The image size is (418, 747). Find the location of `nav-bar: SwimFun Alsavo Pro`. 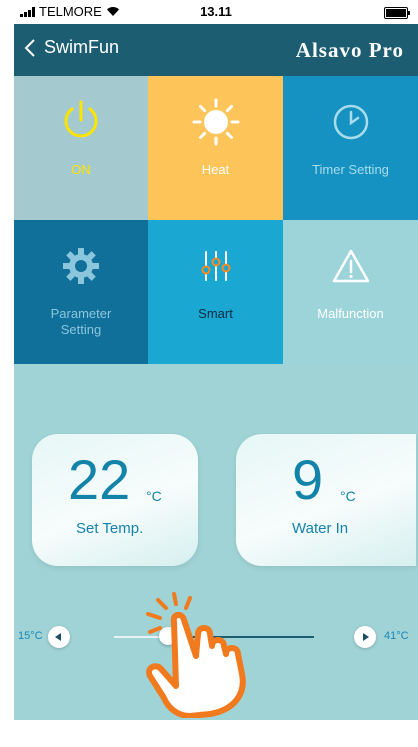

nav-bar: SwimFun Alsavo Pro is located at coordinates (216, 50).